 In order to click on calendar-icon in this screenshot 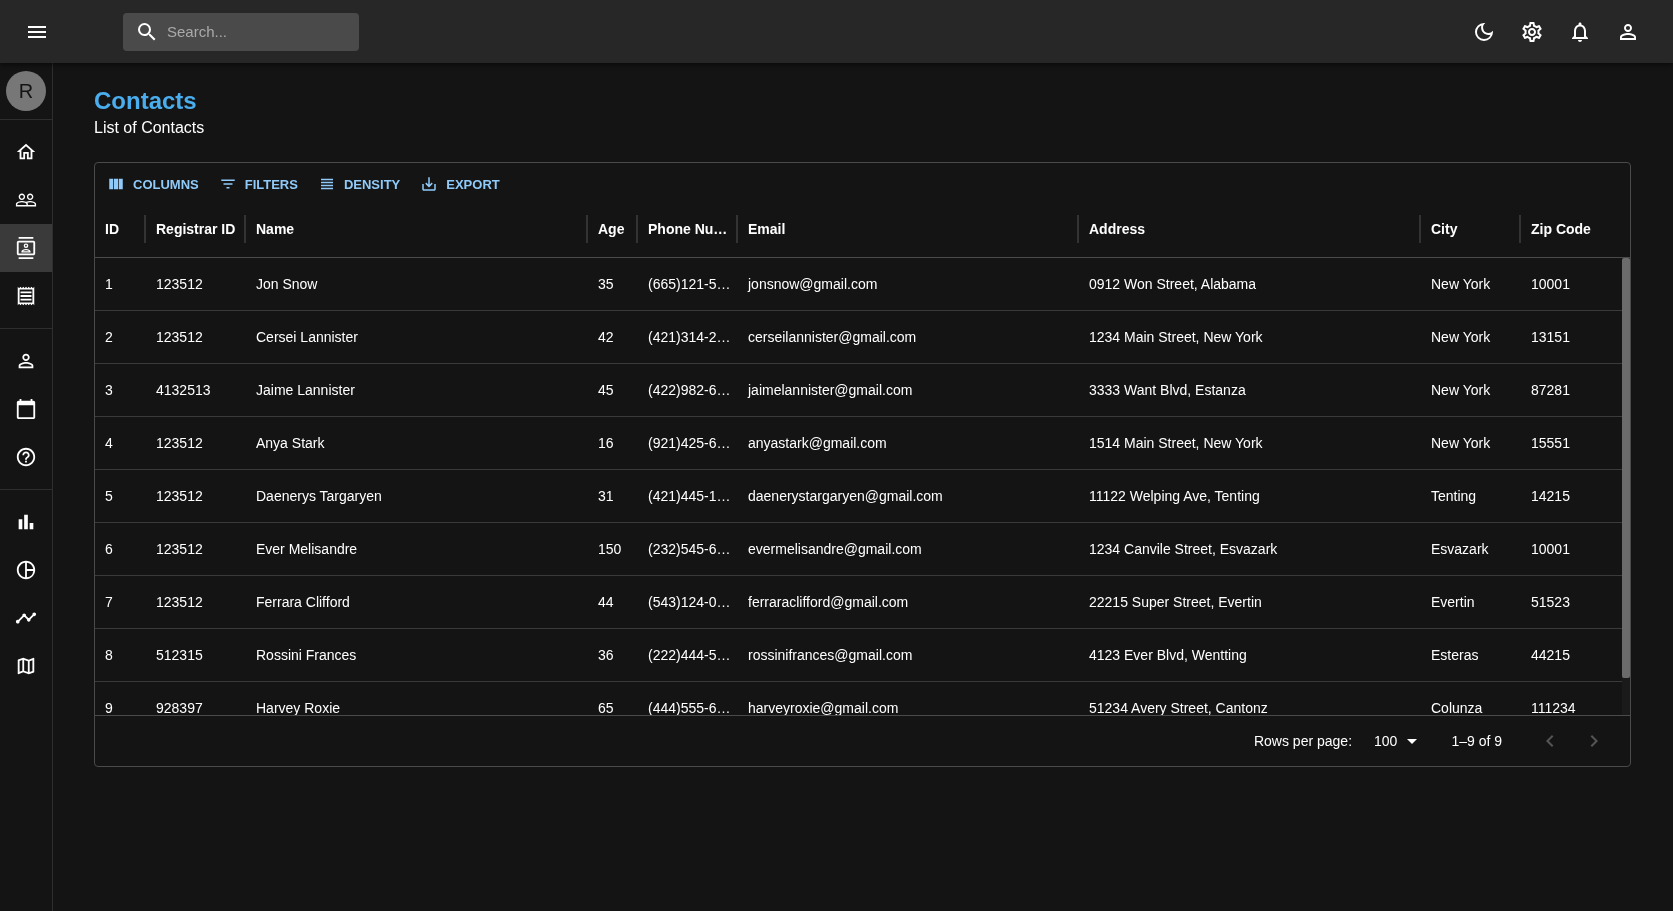, I will do `click(26, 409)`.